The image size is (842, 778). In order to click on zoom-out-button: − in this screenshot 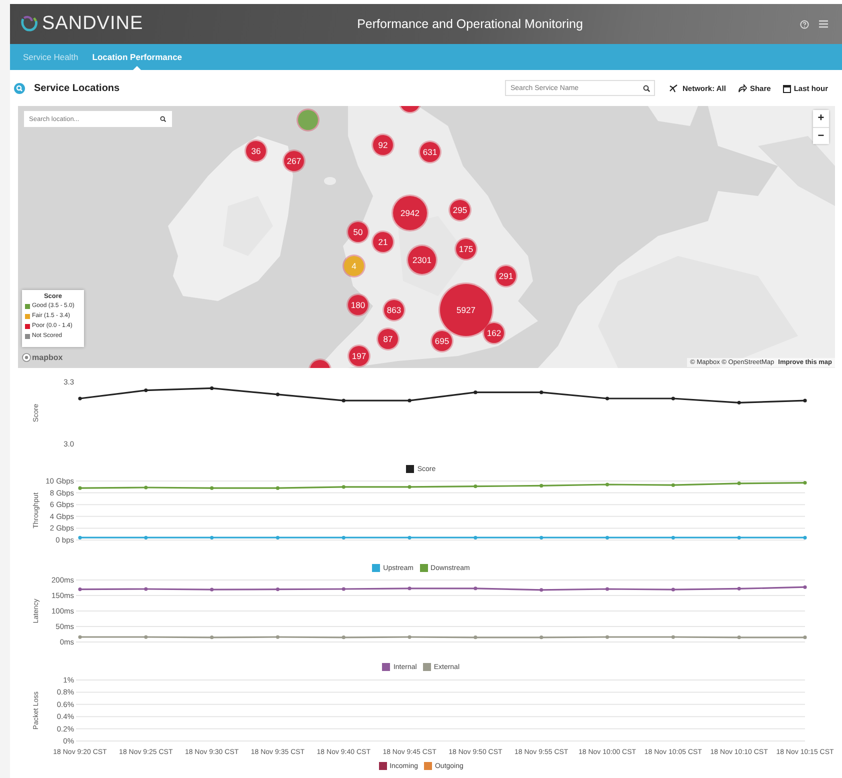, I will do `click(821, 135)`.